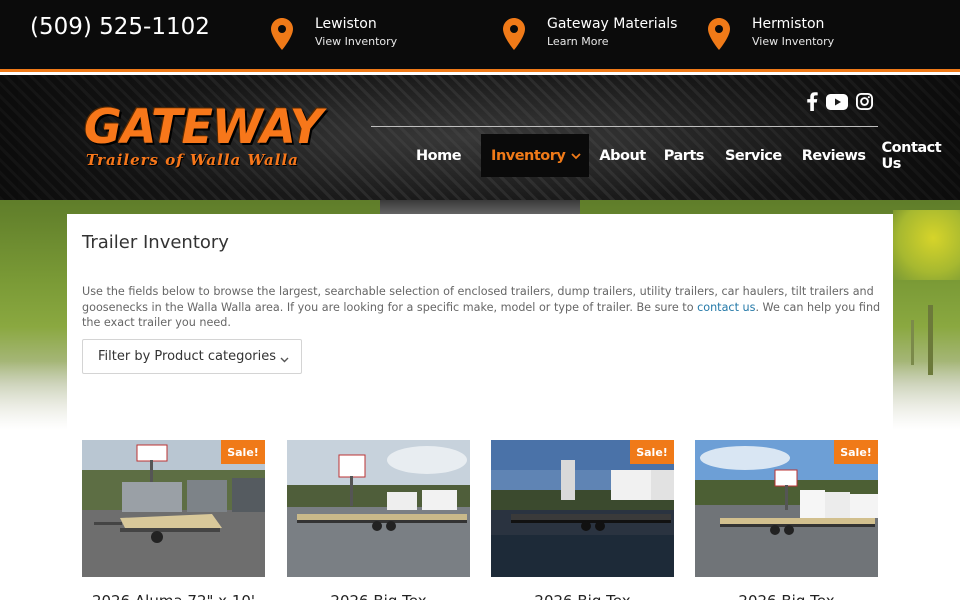  I want to click on nav-inventory: Inventory, so click(535, 155).